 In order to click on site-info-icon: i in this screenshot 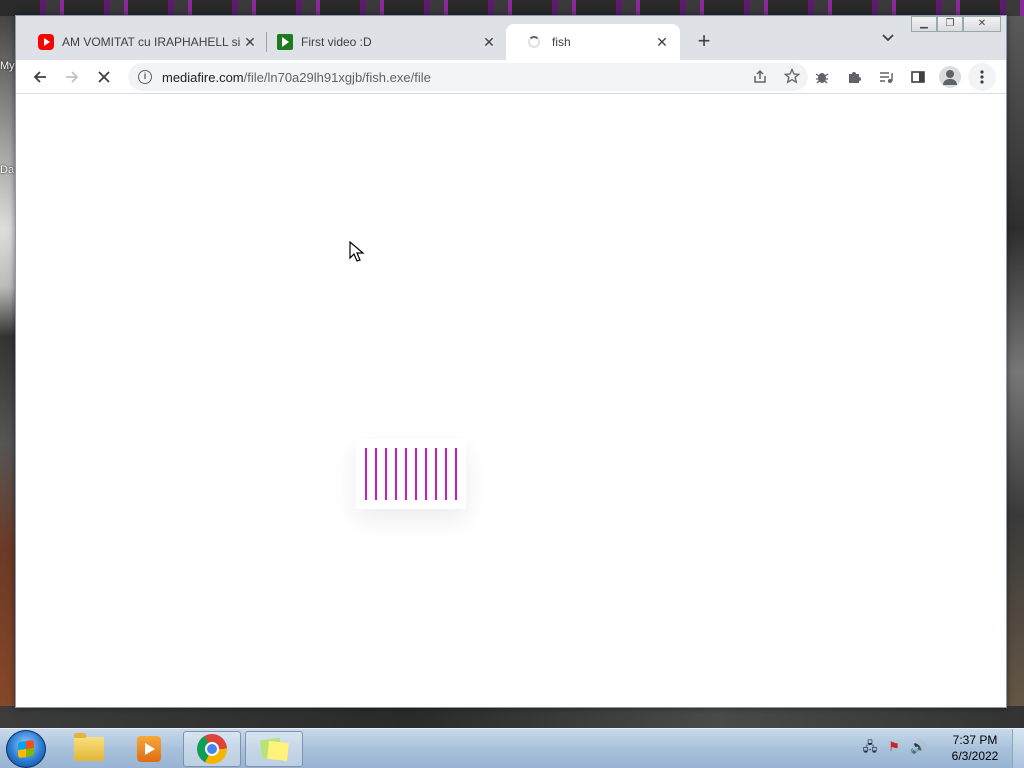, I will do `click(145, 77)`.